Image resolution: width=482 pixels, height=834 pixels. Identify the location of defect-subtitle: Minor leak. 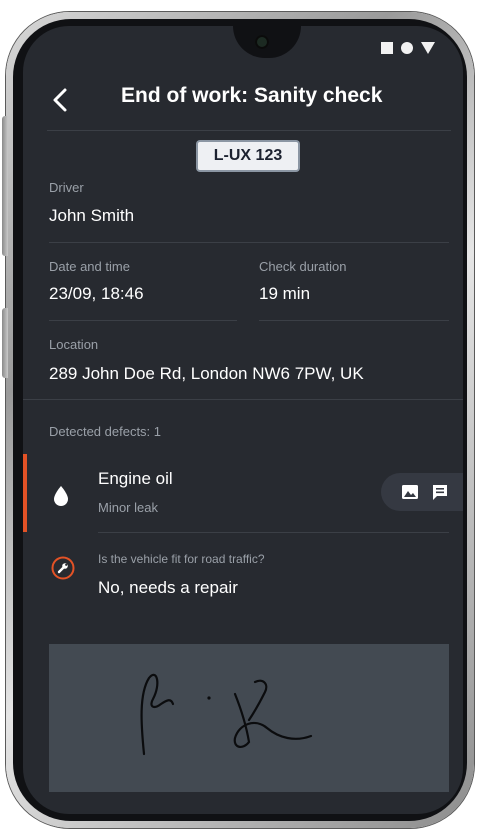
(128, 507).